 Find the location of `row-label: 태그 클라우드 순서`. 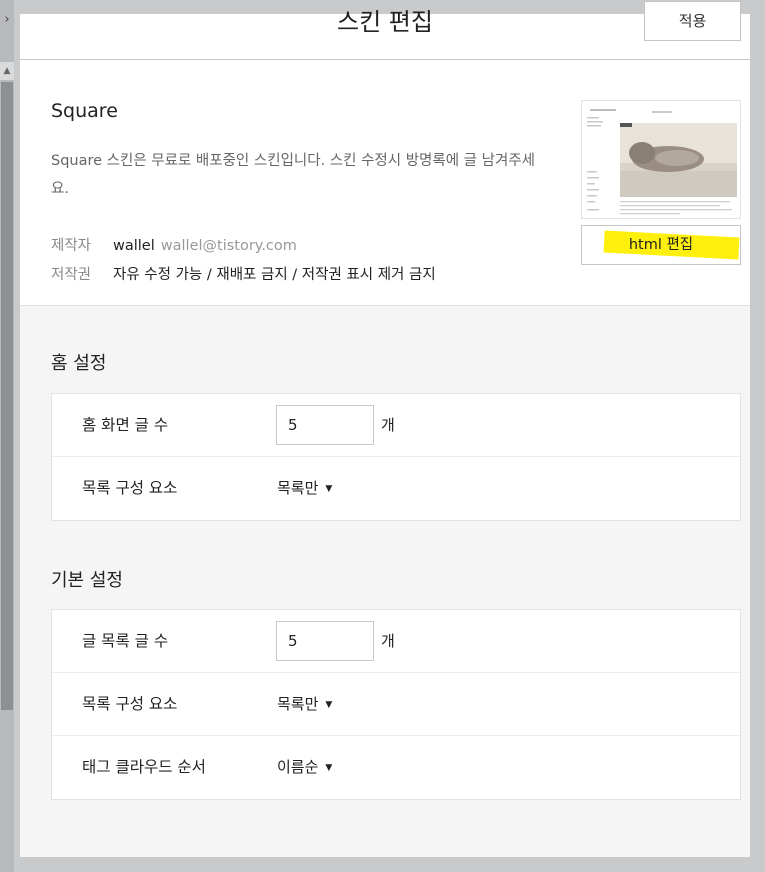

row-label: 태그 클라우드 순서 is located at coordinates (144, 767).